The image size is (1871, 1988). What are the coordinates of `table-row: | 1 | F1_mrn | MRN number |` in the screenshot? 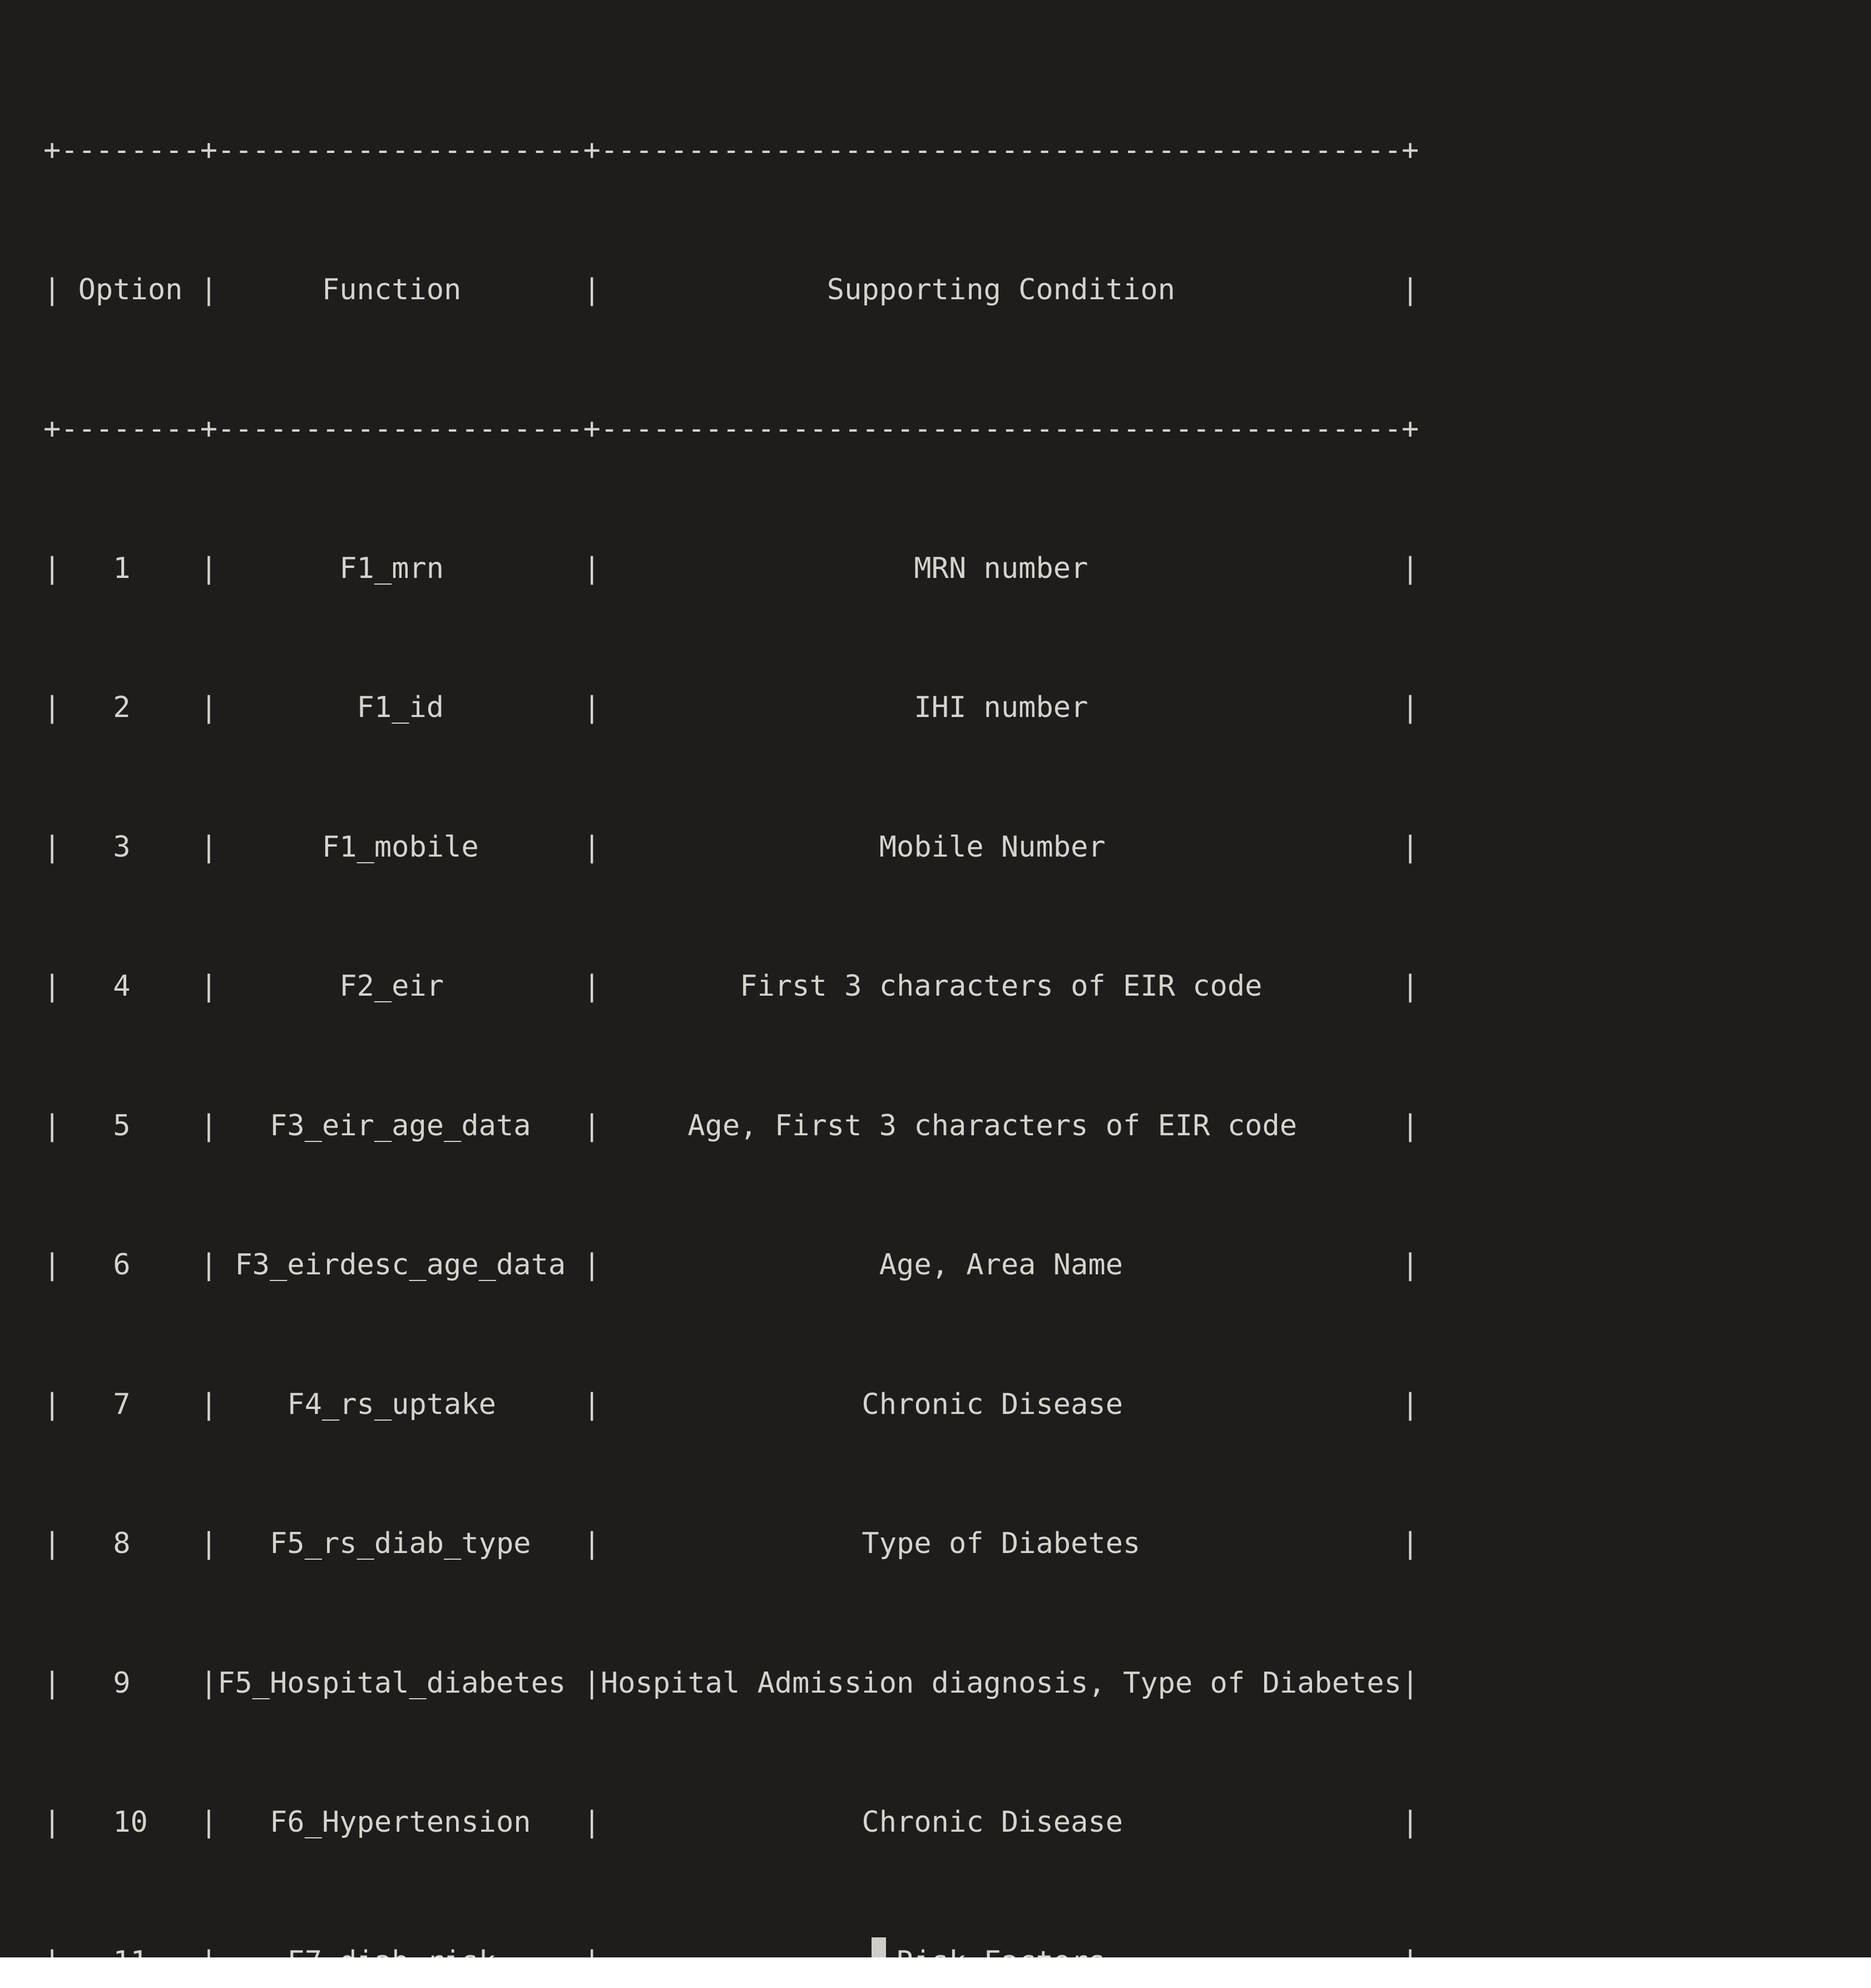 It's located at (731, 568).